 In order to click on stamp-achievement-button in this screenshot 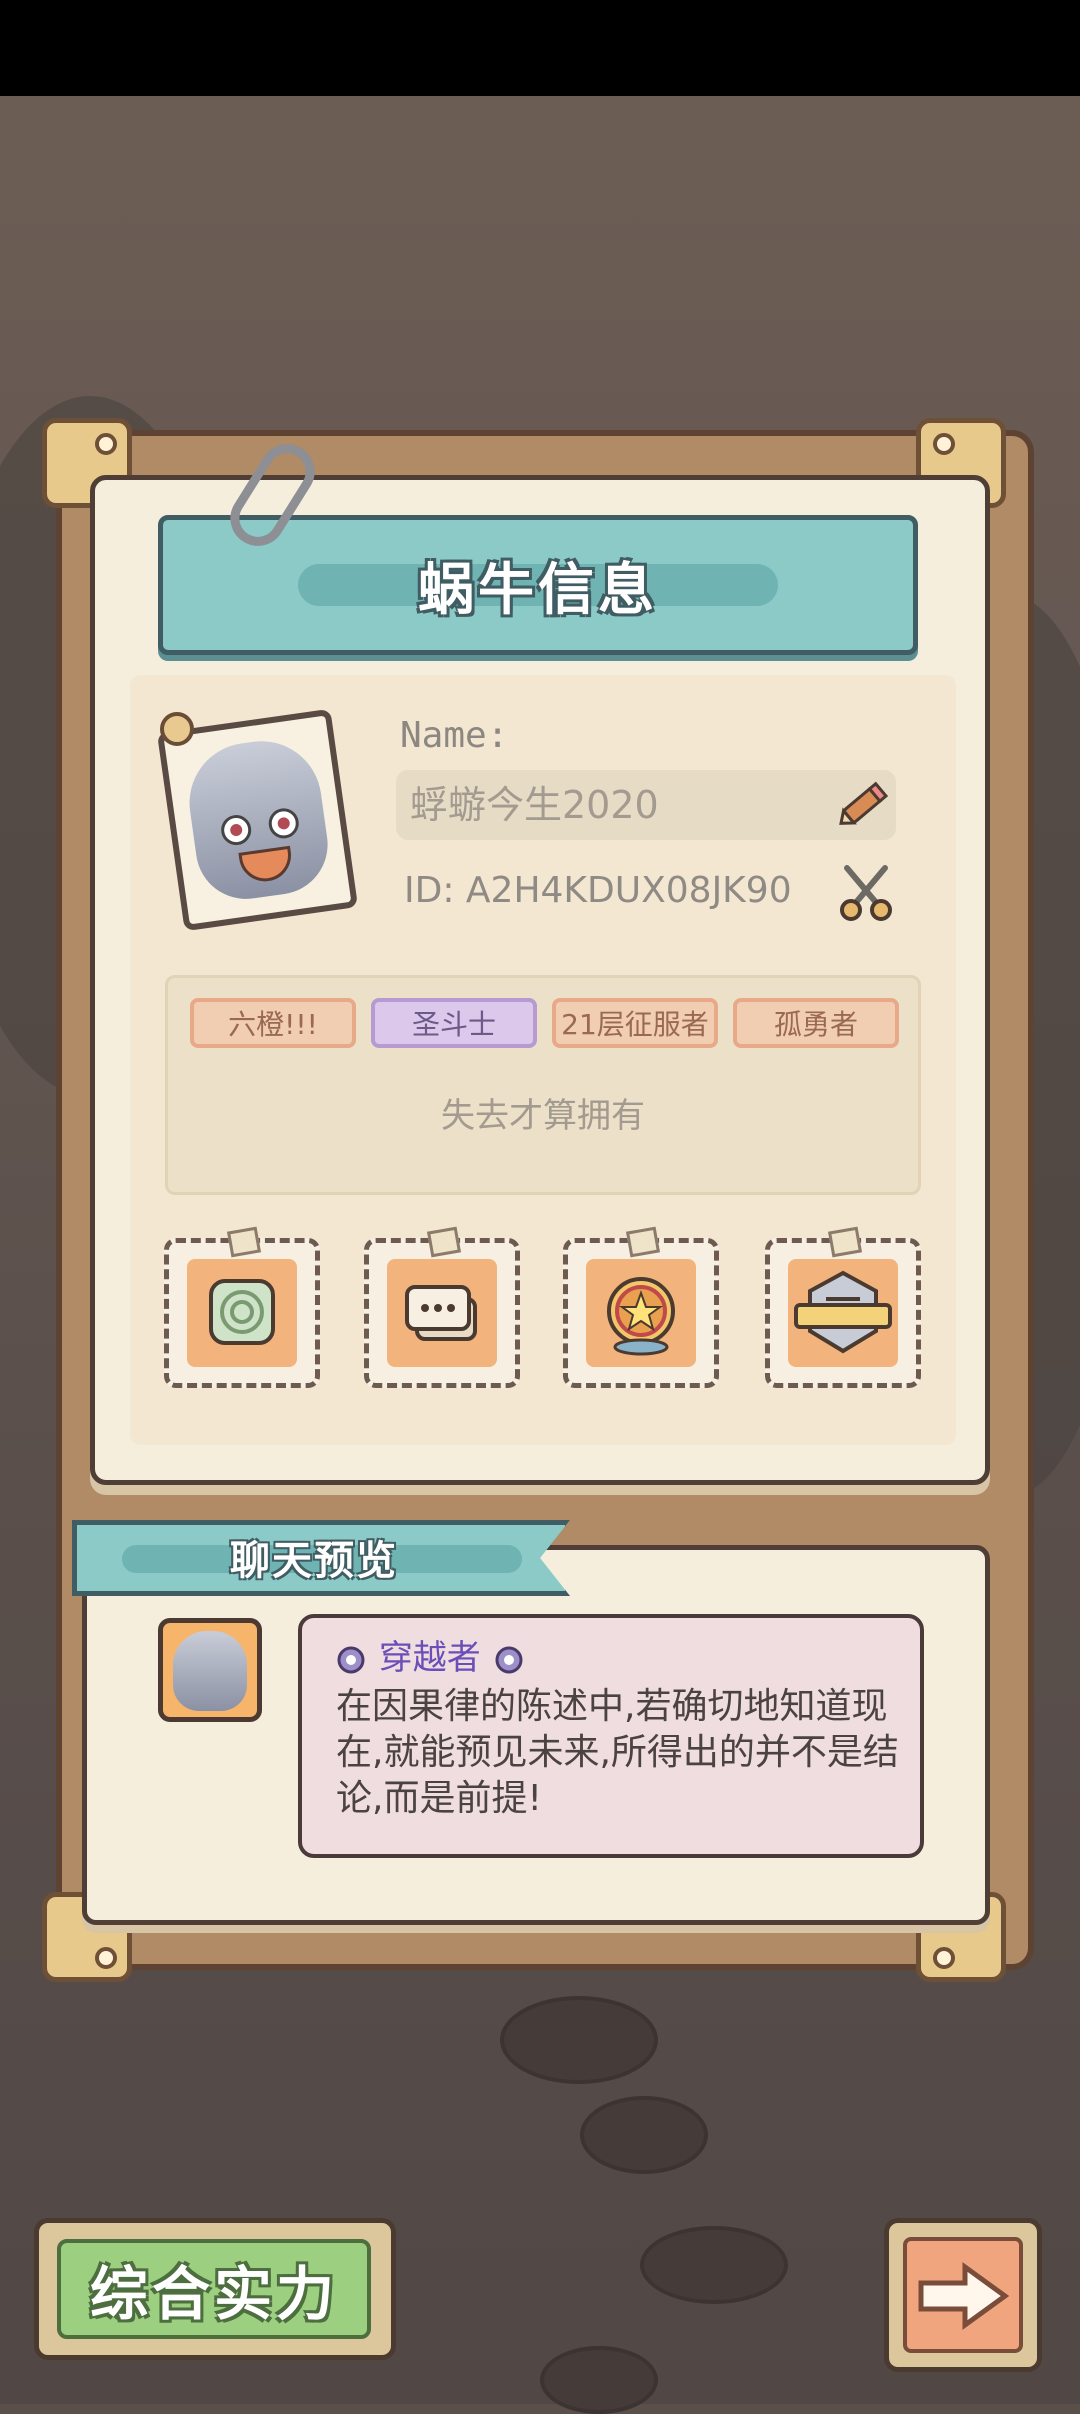, I will do `click(641, 1307)`.